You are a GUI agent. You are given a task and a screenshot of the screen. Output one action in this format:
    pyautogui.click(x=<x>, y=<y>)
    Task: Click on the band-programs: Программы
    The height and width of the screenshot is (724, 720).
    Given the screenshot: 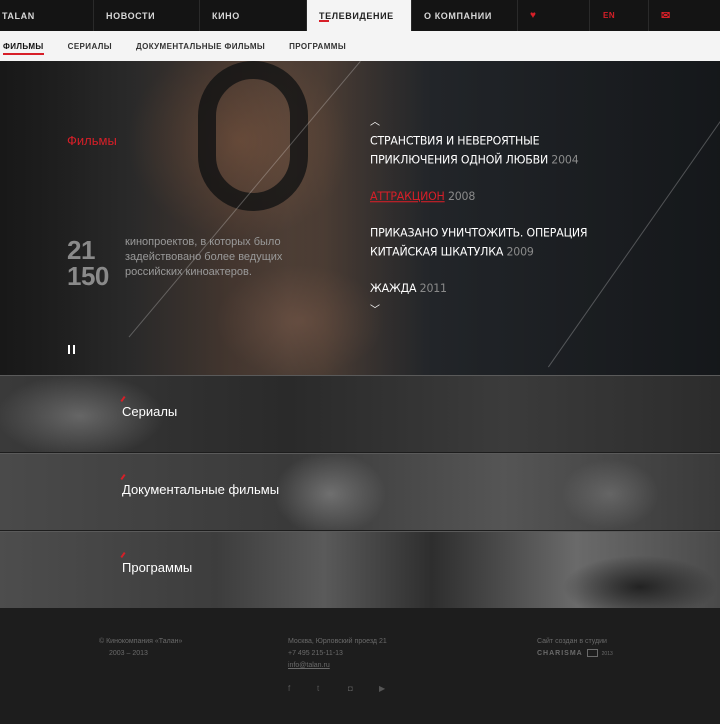 What is the action you would take?
    pyautogui.click(x=360, y=569)
    